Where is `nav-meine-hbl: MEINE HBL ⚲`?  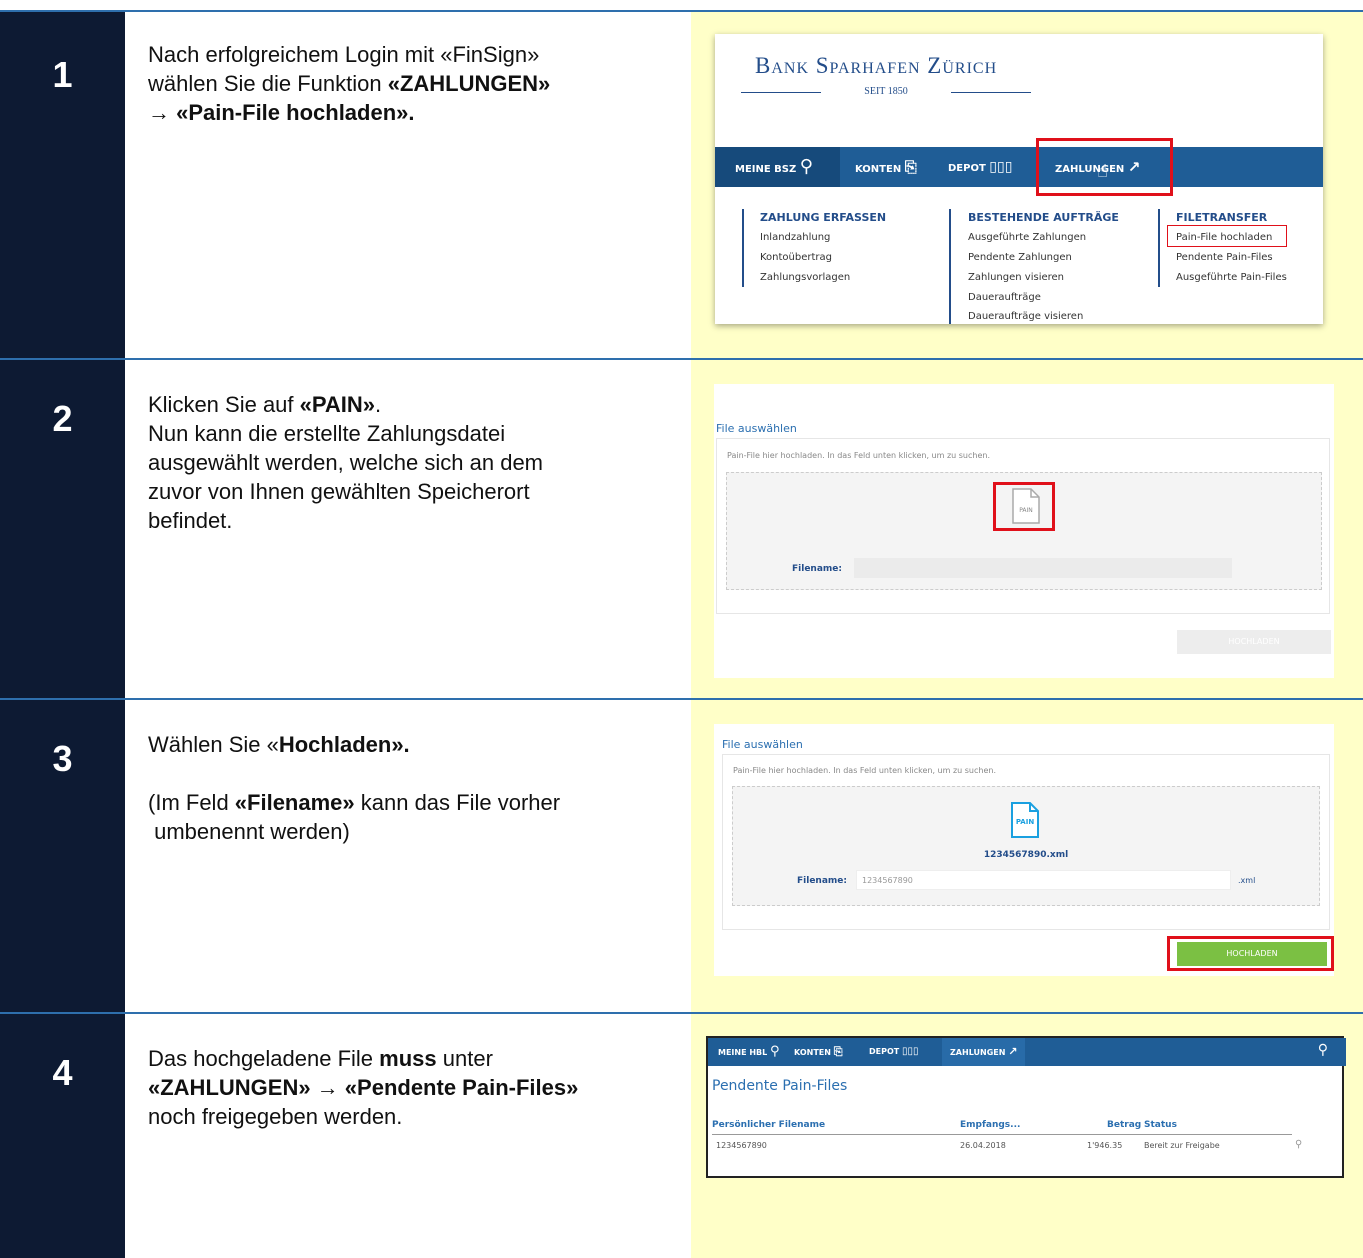
nav-meine-hbl: MEINE HBL ⚲ is located at coordinates (749, 1052).